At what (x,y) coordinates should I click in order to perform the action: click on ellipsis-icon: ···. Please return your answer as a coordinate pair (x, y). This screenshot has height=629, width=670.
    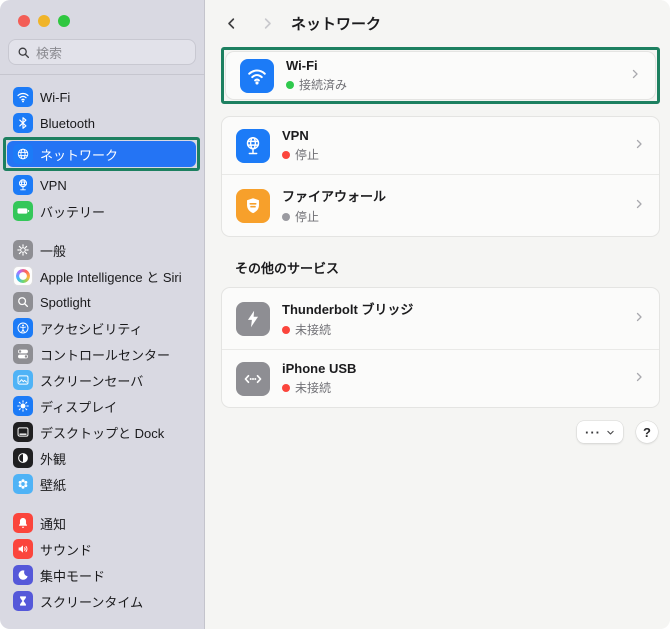
    Looking at the image, I should click on (593, 432).